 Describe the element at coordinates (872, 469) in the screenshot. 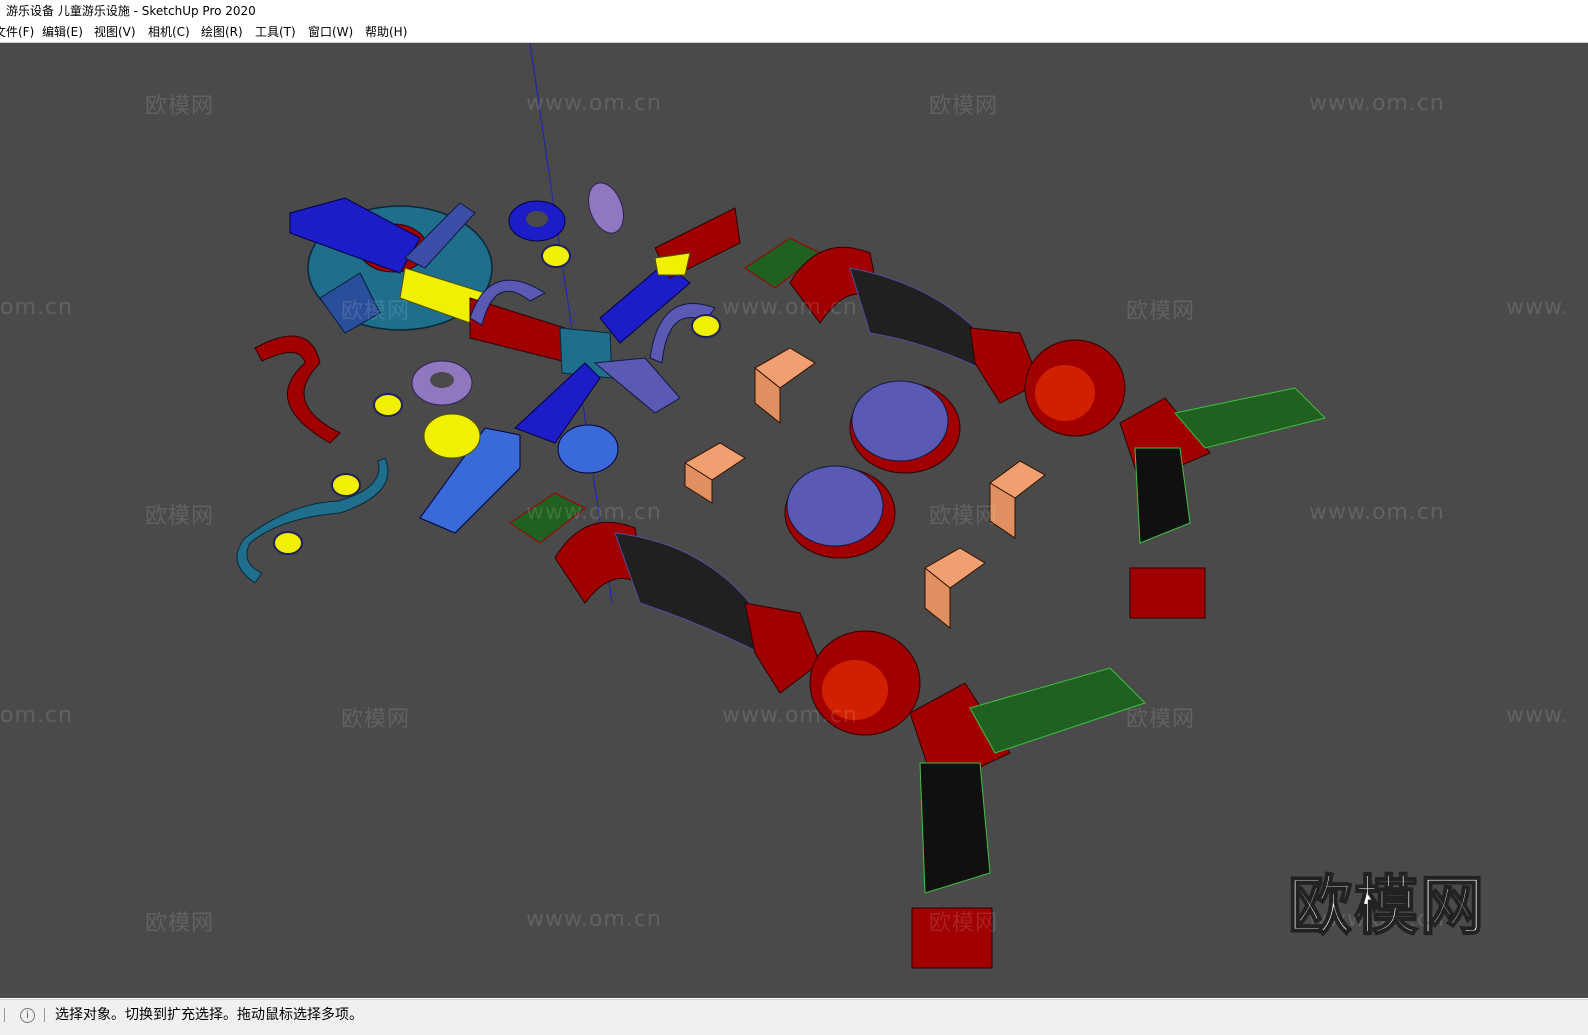

I see `drums` at that location.